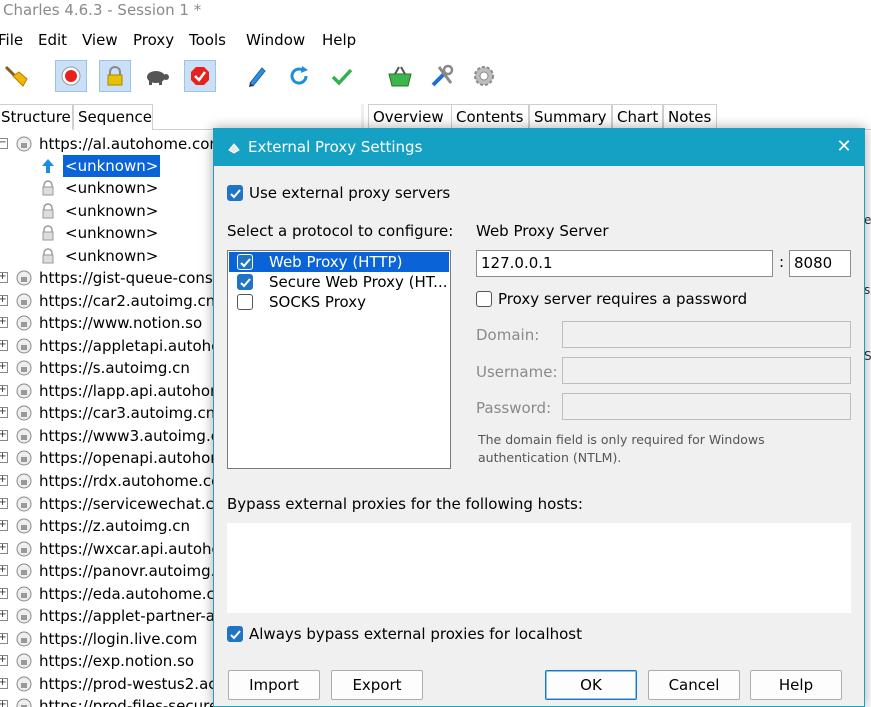 The width and height of the screenshot is (871, 707). What do you see at coordinates (694, 685) in the screenshot?
I see `cancel-button: Cancel` at bounding box center [694, 685].